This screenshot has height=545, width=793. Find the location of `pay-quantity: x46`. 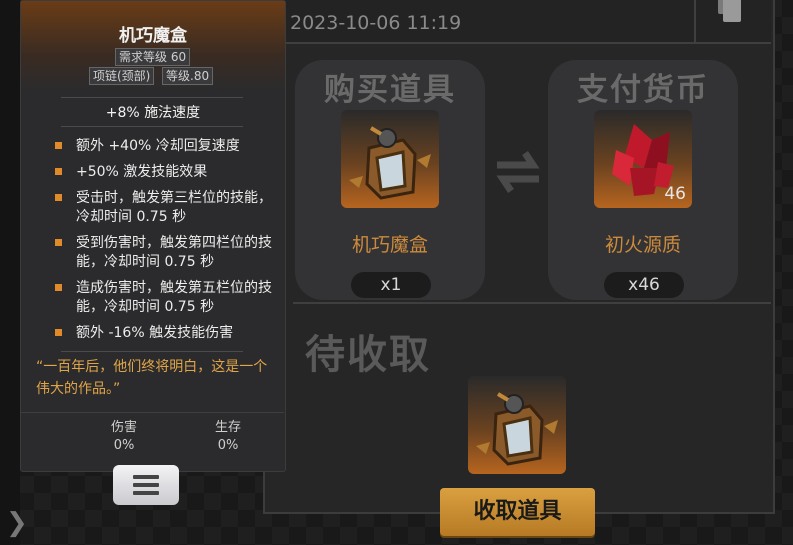

pay-quantity: x46 is located at coordinates (644, 285).